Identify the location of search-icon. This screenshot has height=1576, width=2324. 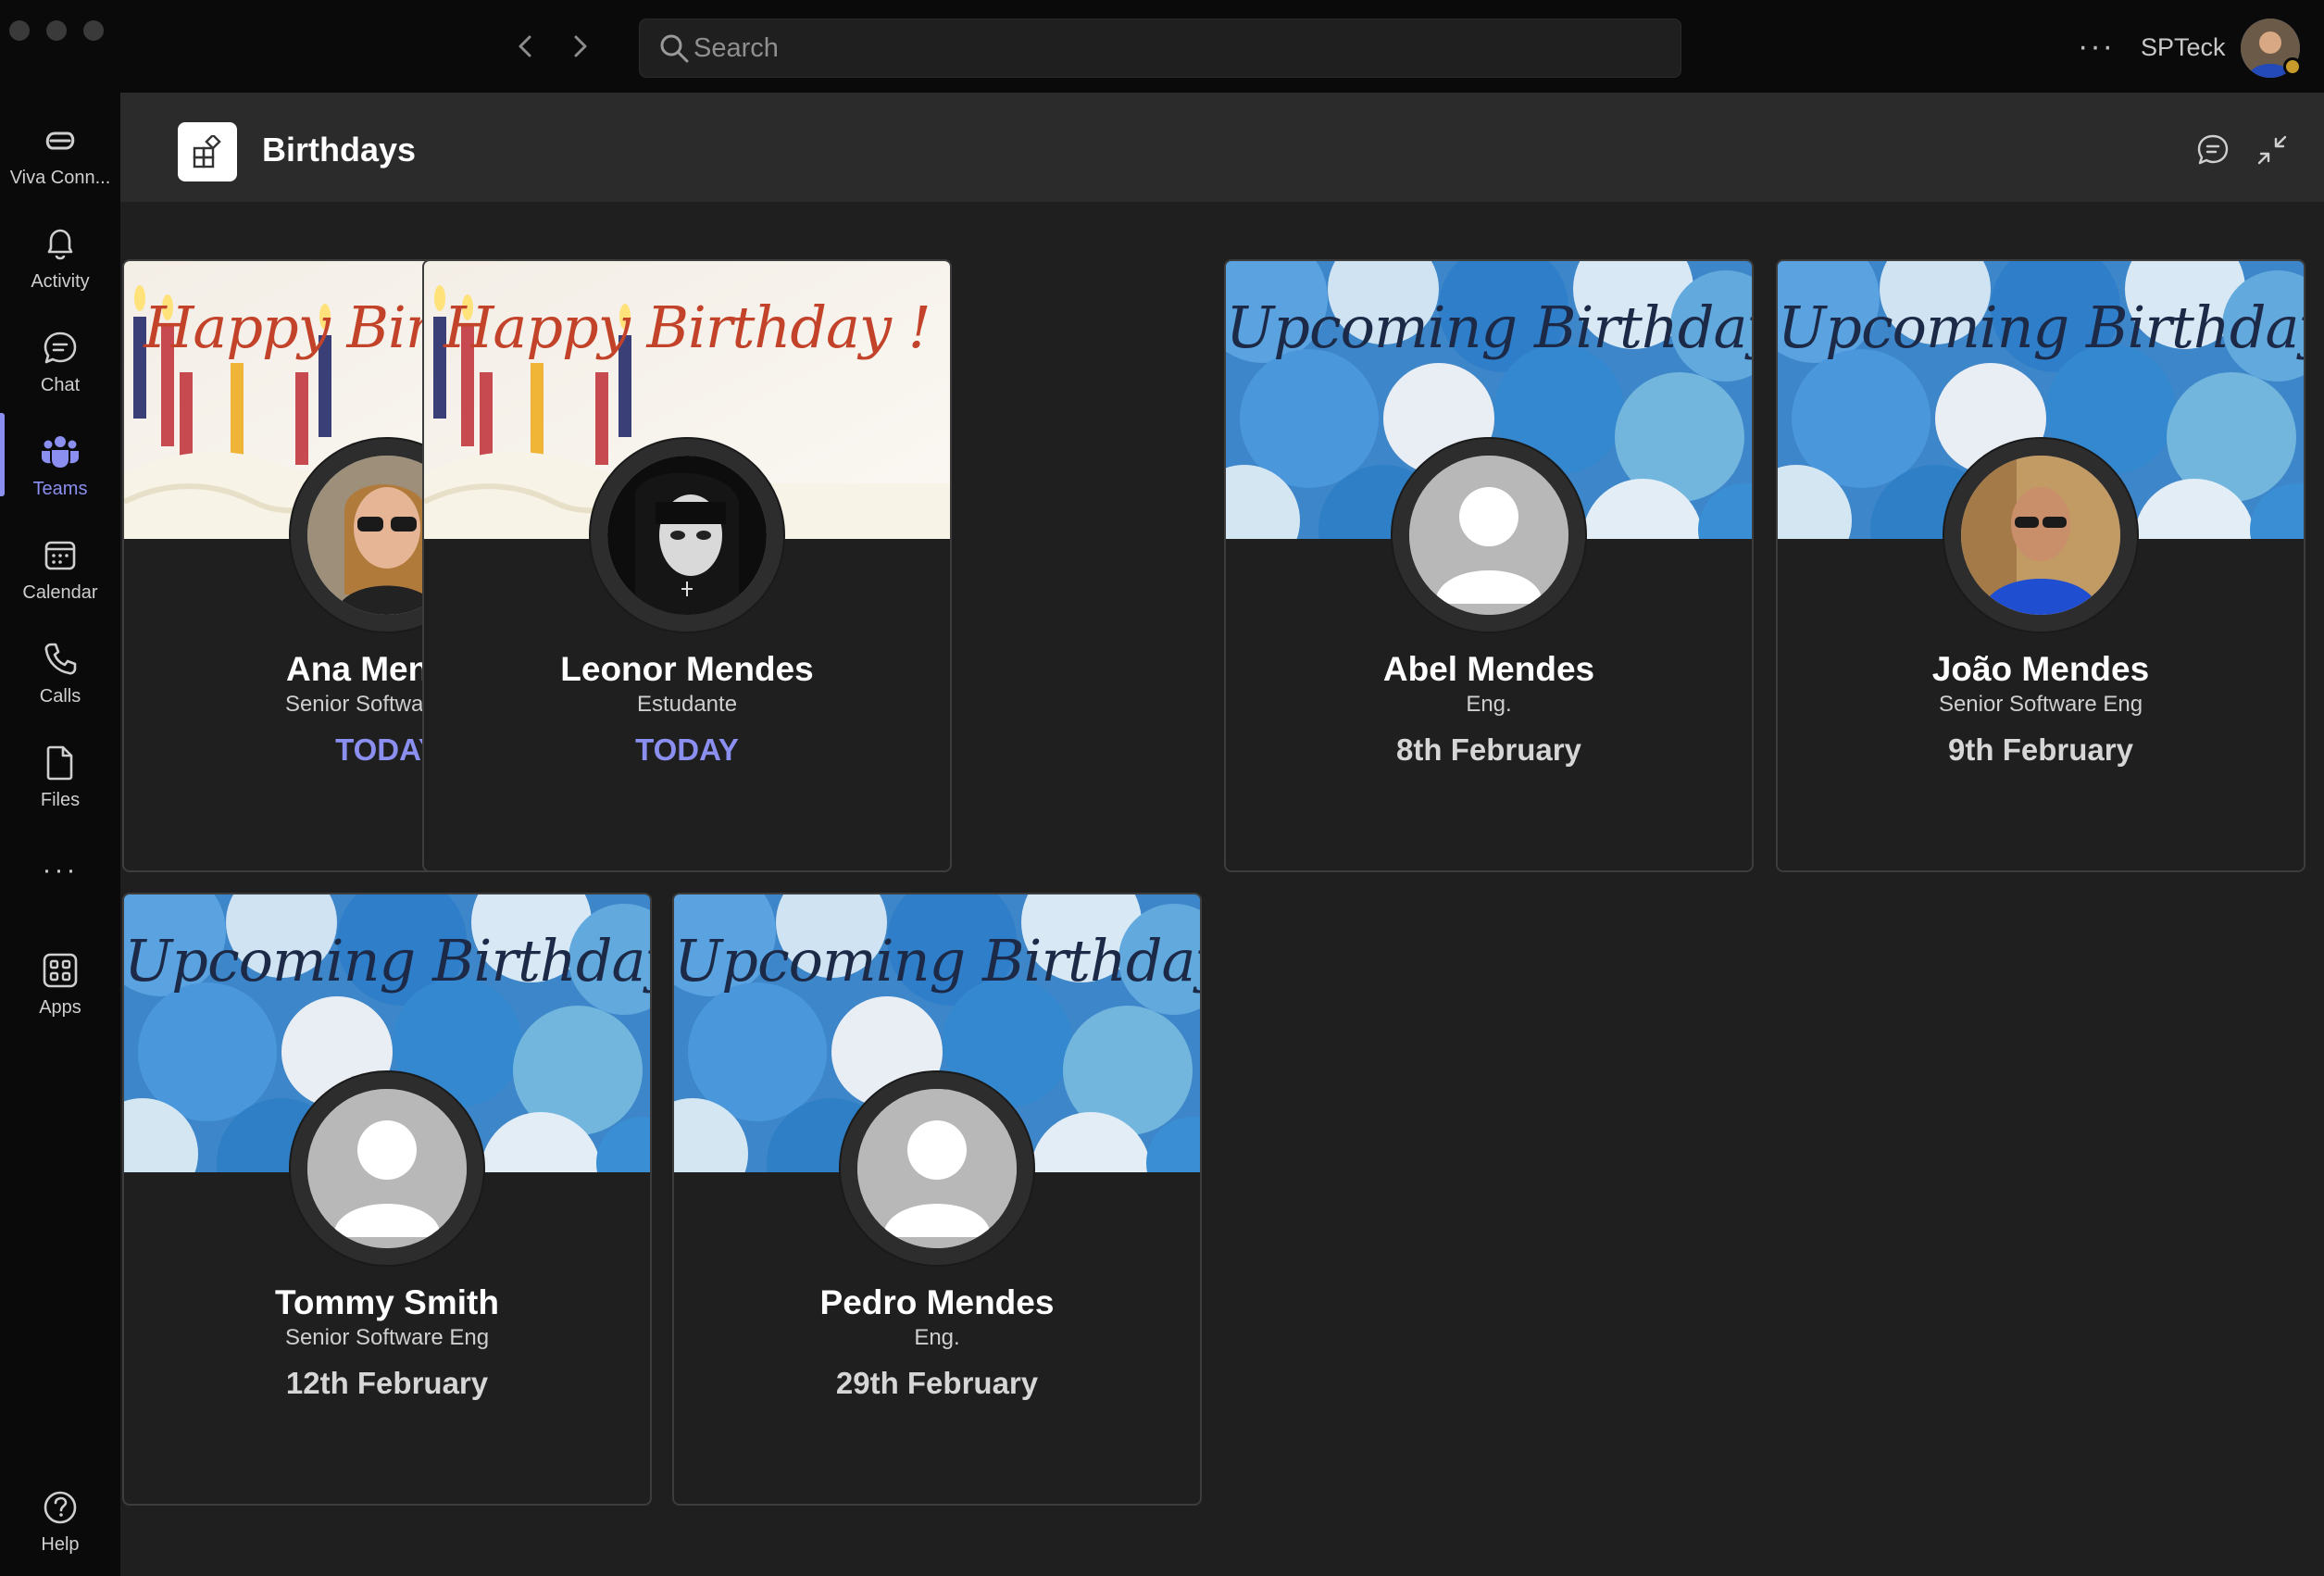
(674, 48).